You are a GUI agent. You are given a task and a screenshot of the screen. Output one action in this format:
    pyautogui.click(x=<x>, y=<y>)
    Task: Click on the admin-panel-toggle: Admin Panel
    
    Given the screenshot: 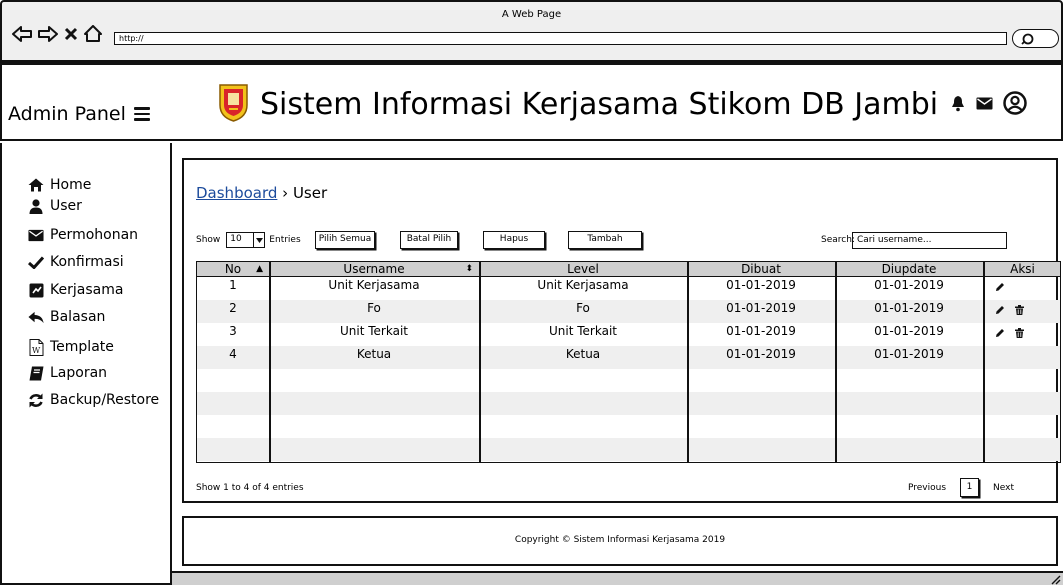 What is the action you would take?
    pyautogui.click(x=79, y=114)
    